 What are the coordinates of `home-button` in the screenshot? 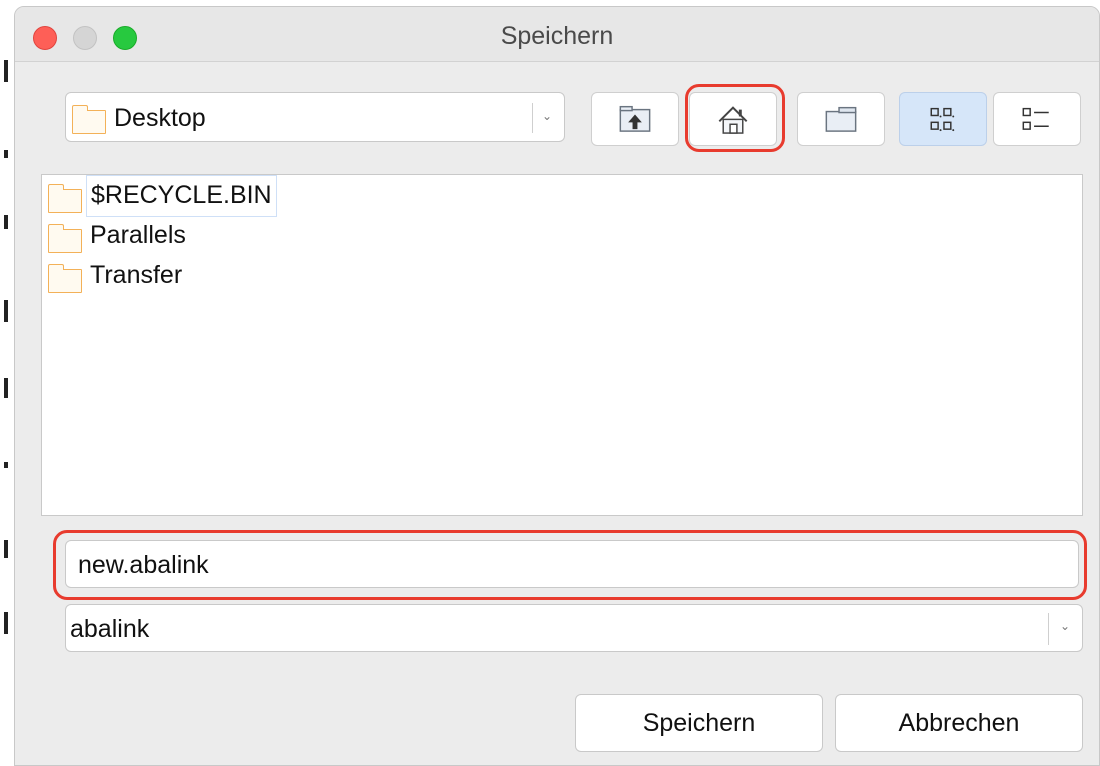 It's located at (733, 119).